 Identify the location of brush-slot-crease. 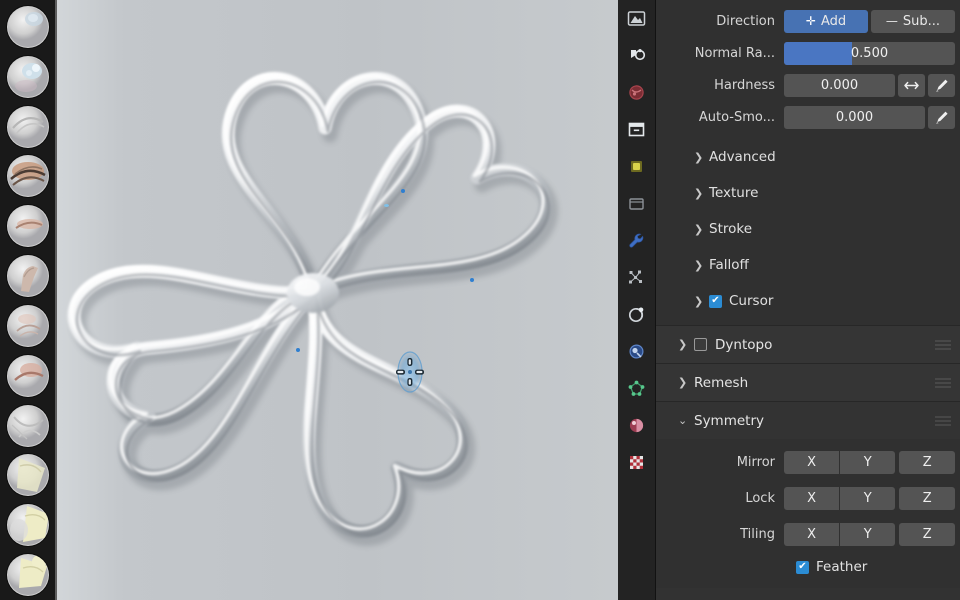
(28, 426).